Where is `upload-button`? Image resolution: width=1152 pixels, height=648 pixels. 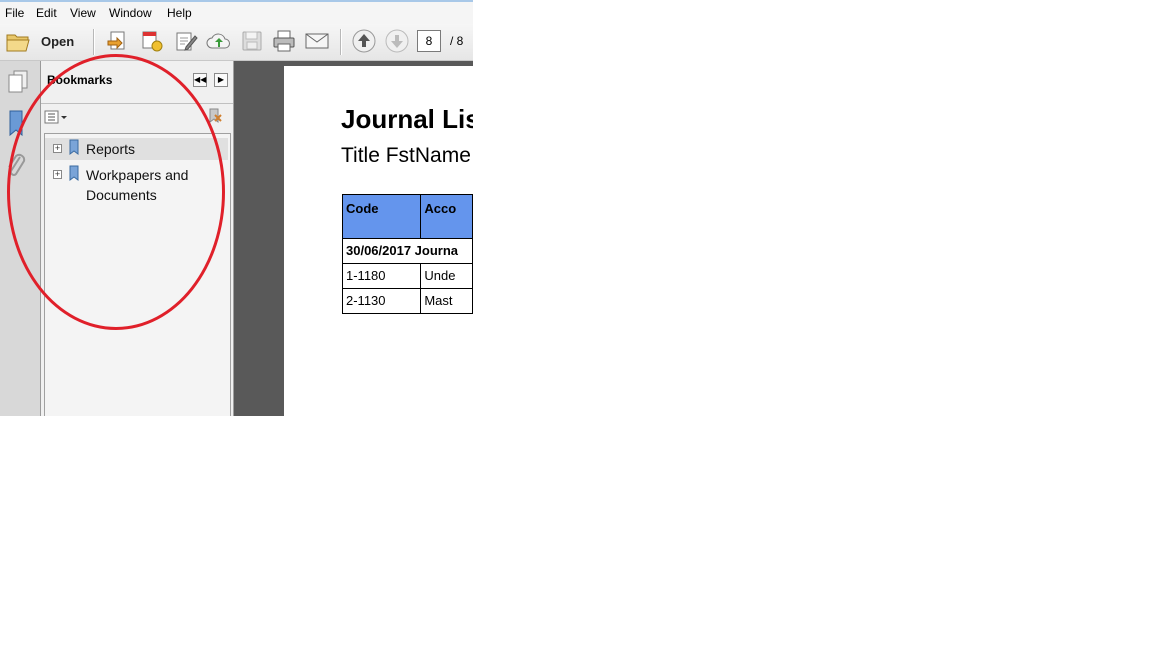 upload-button is located at coordinates (218, 41).